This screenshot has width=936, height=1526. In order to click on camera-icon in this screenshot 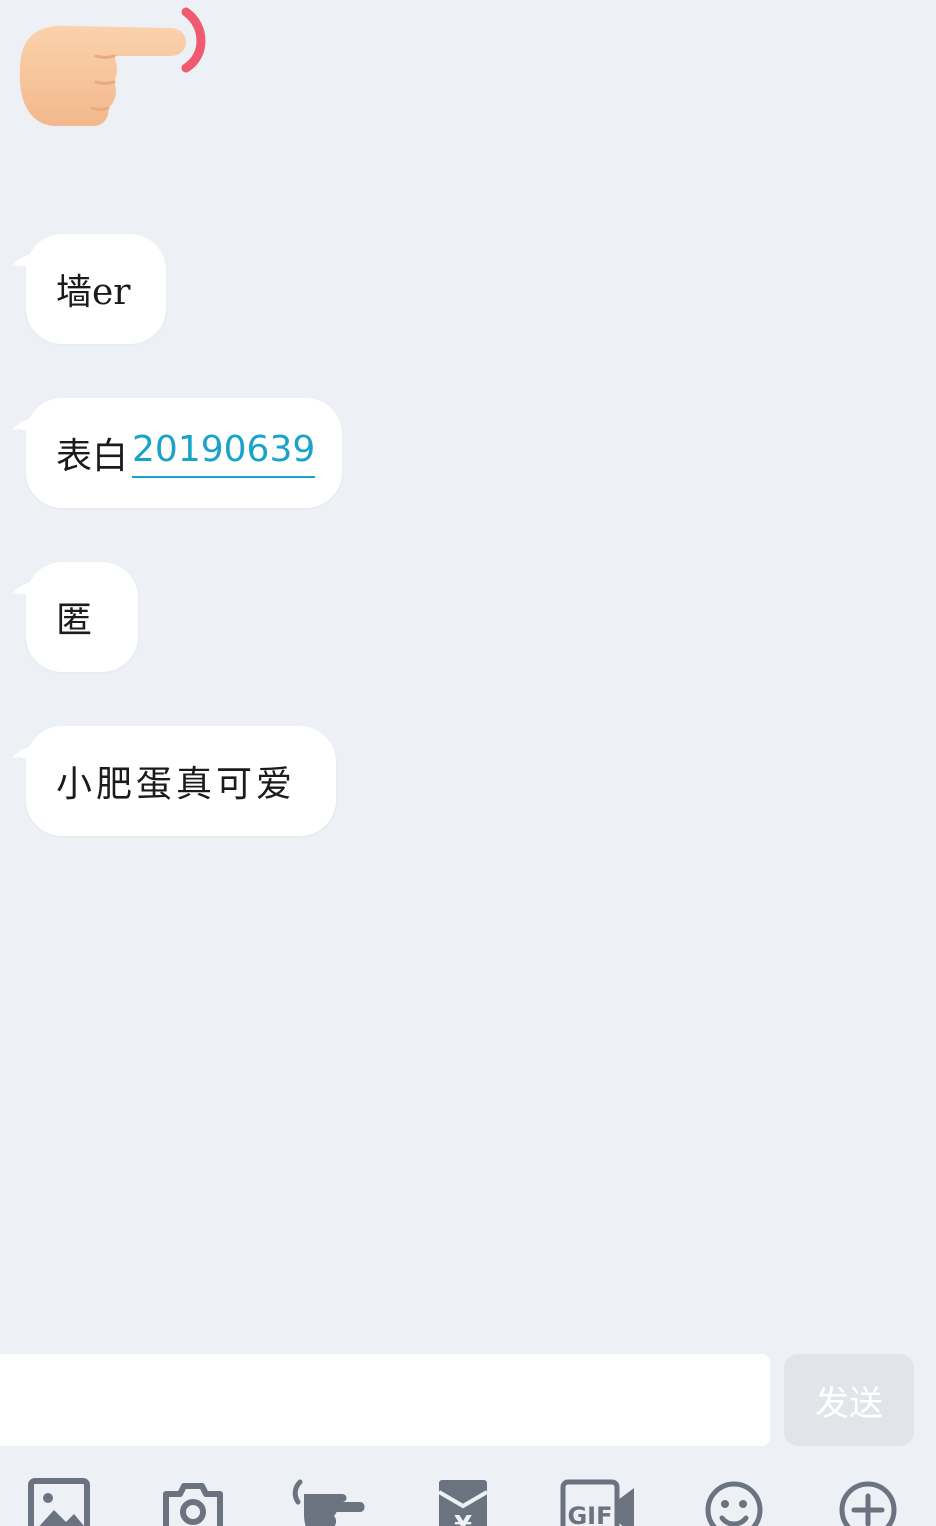, I will do `click(193, 1504)`.